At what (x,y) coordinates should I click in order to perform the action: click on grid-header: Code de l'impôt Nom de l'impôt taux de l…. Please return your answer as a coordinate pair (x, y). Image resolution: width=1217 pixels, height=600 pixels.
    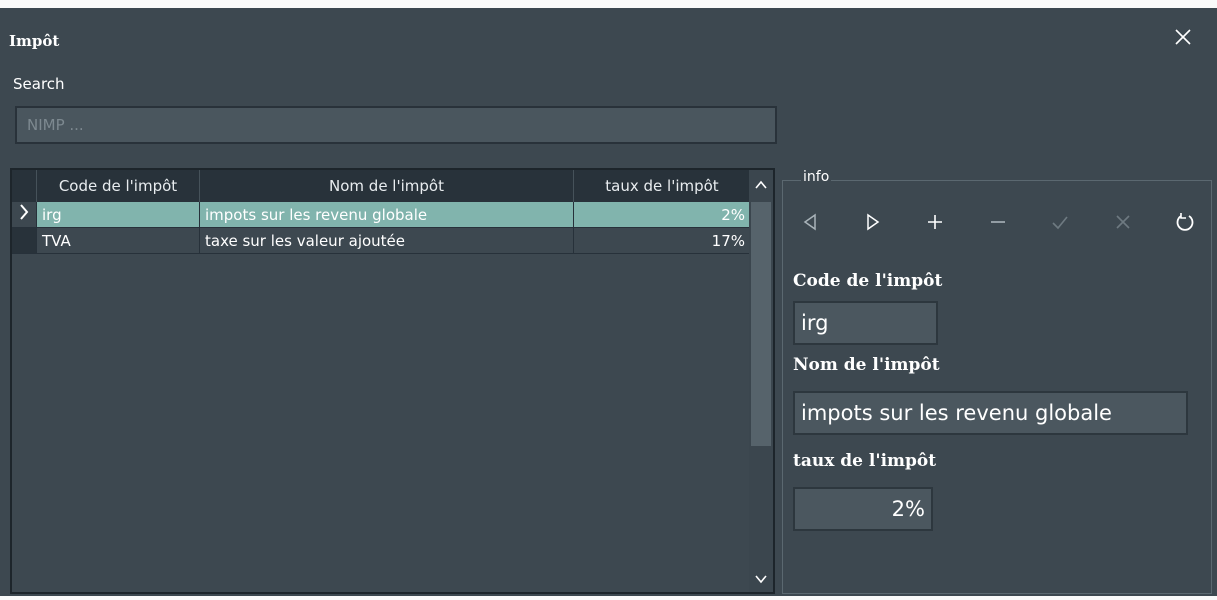
    Looking at the image, I should click on (381, 186).